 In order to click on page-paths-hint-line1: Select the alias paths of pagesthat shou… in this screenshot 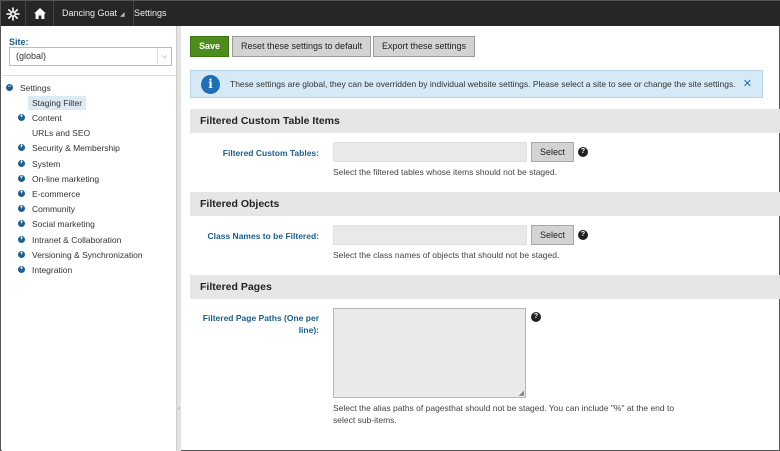, I will do `click(504, 408)`.